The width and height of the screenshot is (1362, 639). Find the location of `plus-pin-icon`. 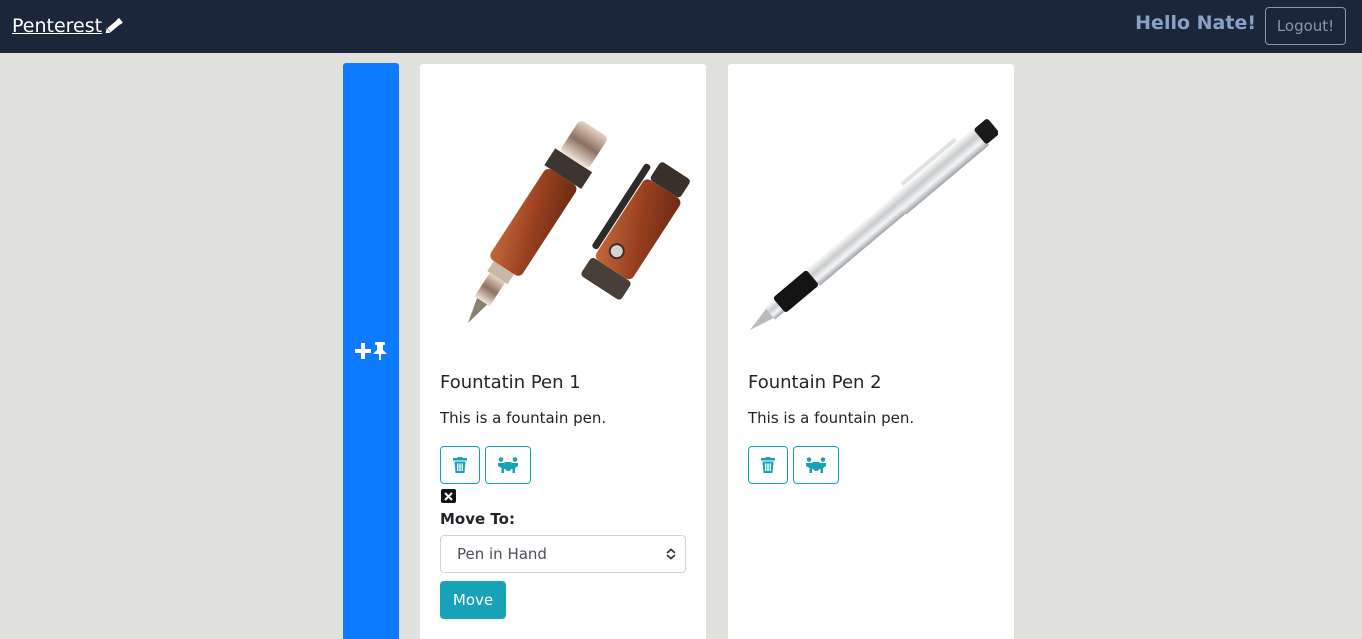

plus-pin-icon is located at coordinates (371, 351).